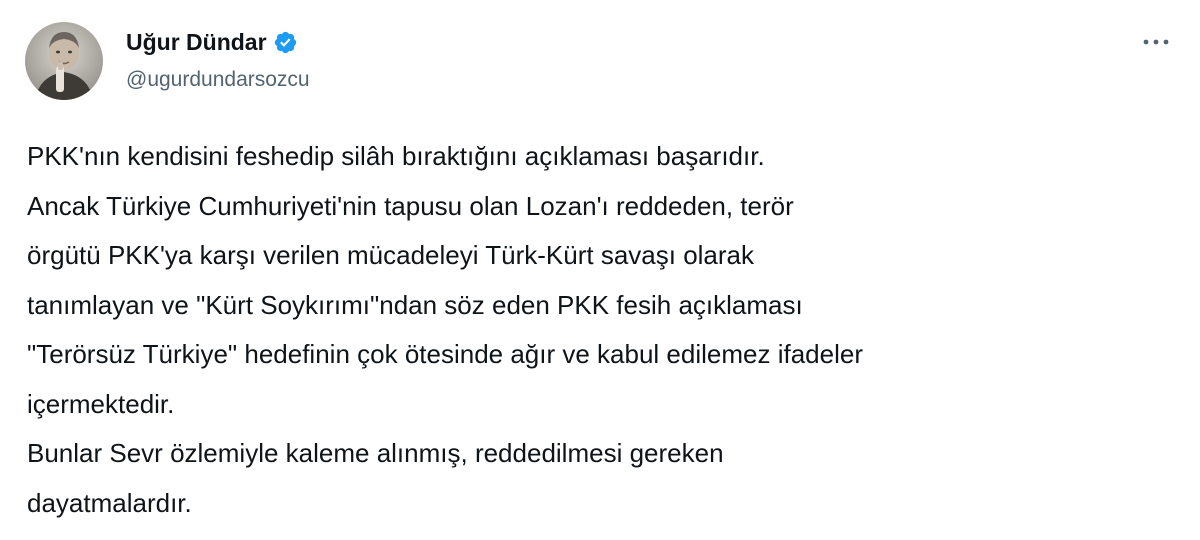 Image resolution: width=1200 pixels, height=540 pixels. Describe the element at coordinates (196, 42) in the screenshot. I see `author-display-name: Uğur Dündar` at that location.